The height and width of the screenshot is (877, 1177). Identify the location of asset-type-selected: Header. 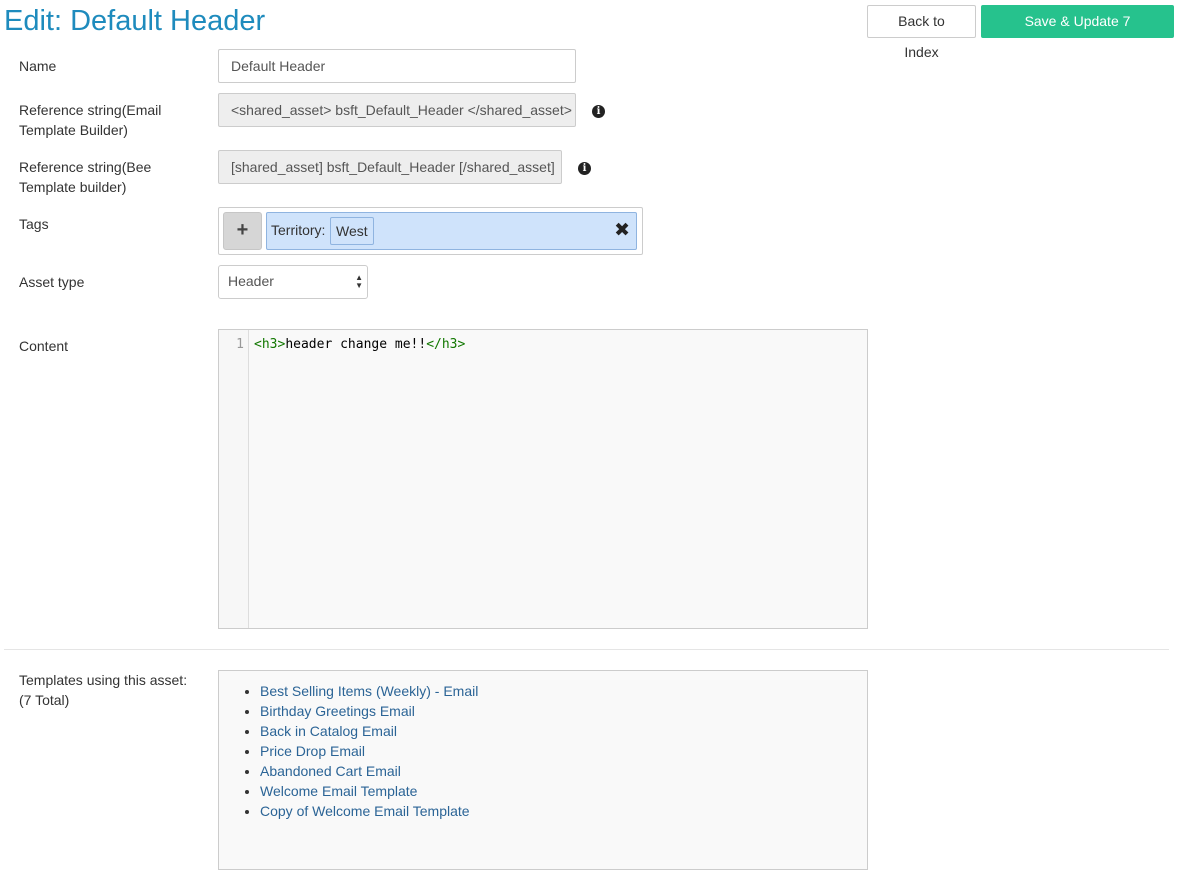
(251, 281).